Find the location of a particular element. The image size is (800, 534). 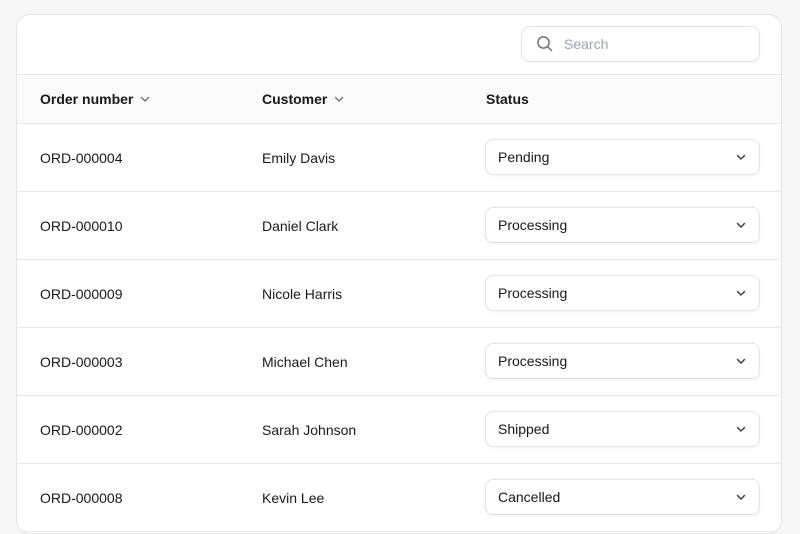

customer-cell: Kevin Lee is located at coordinates (293, 497).